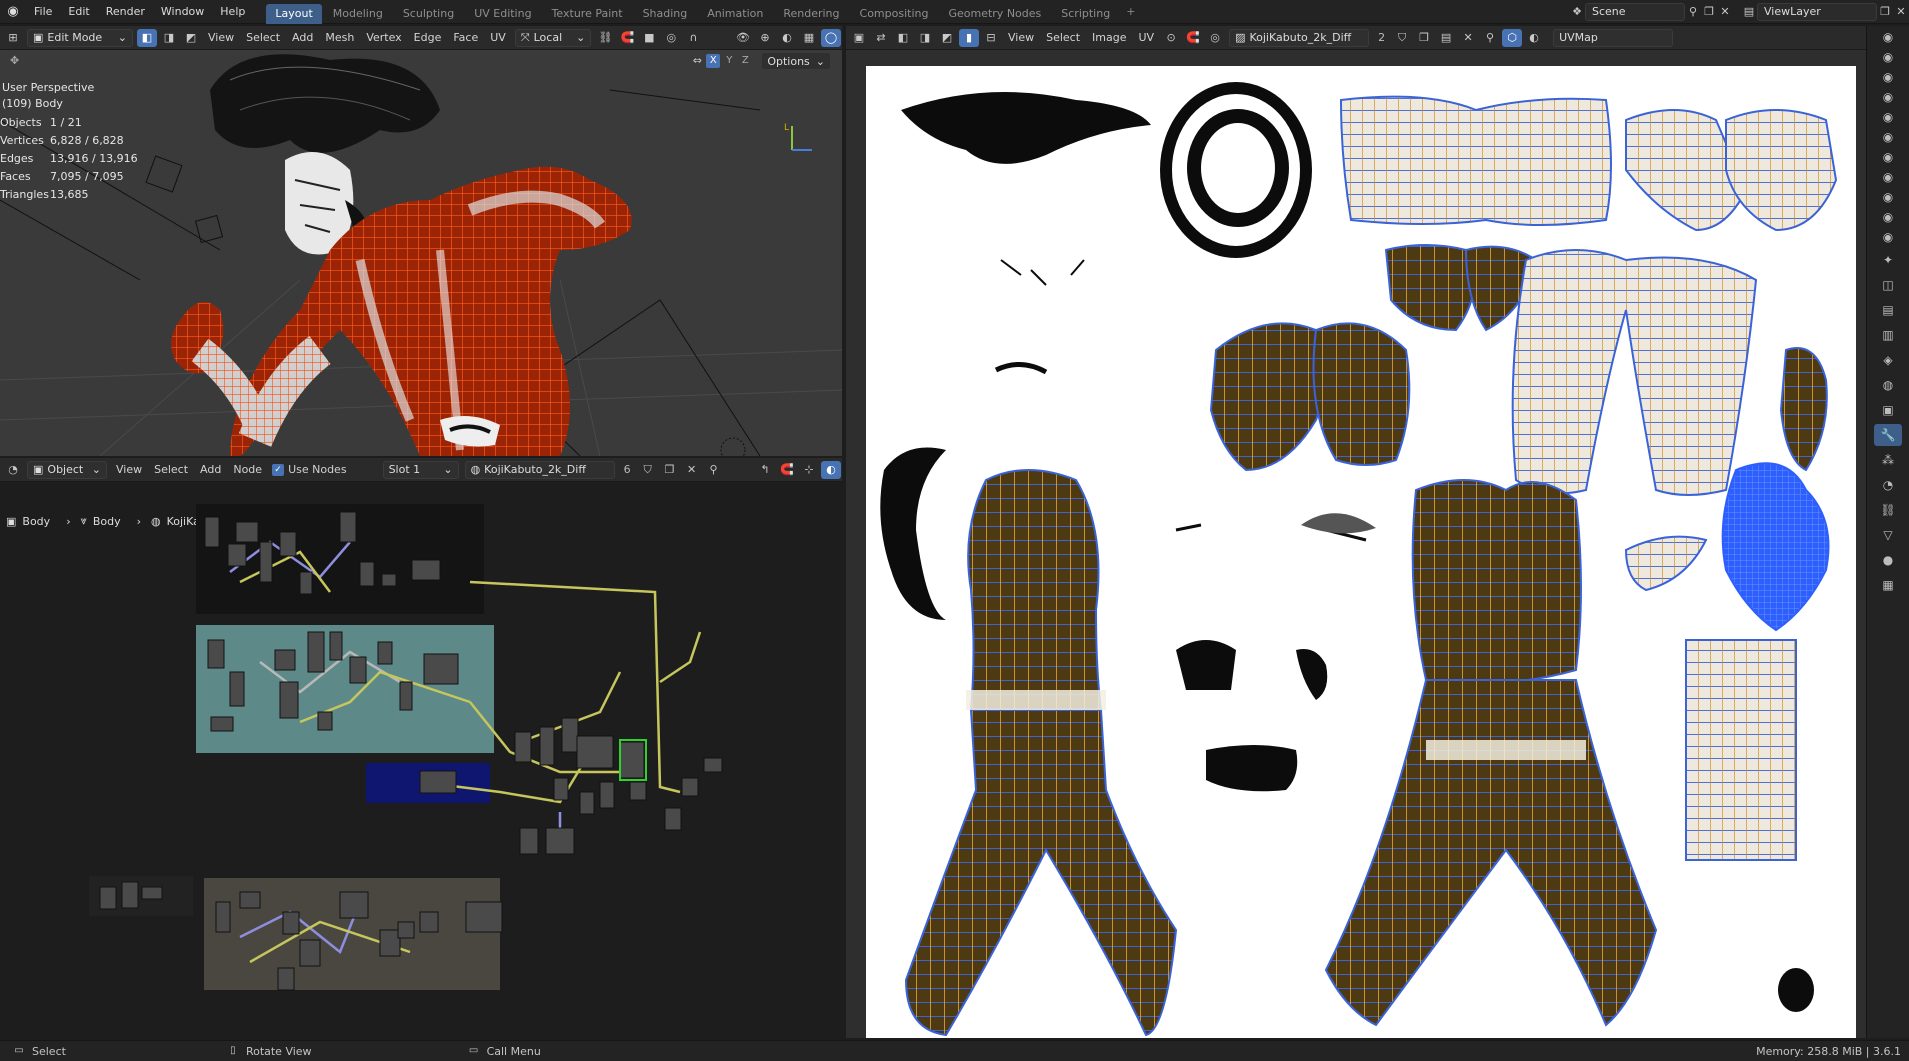  Describe the element at coordinates (428, 14) in the screenshot. I see `tab-sculpting: Sculpting` at that location.